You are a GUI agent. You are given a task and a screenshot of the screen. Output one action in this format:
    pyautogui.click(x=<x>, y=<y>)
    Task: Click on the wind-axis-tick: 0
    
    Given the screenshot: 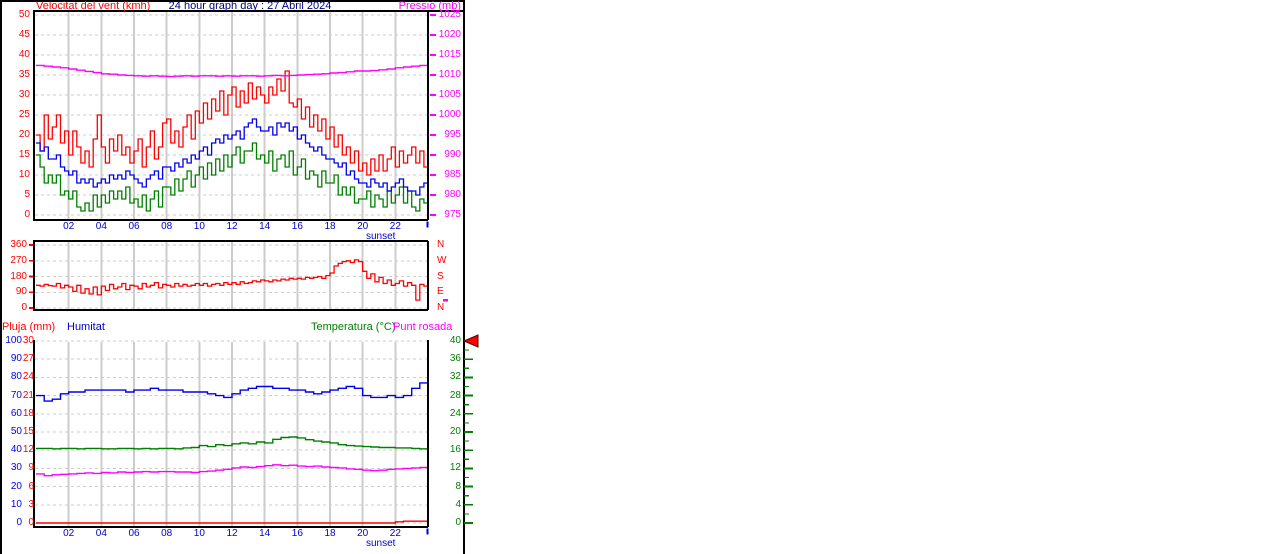 What is the action you would take?
    pyautogui.click(x=27, y=214)
    